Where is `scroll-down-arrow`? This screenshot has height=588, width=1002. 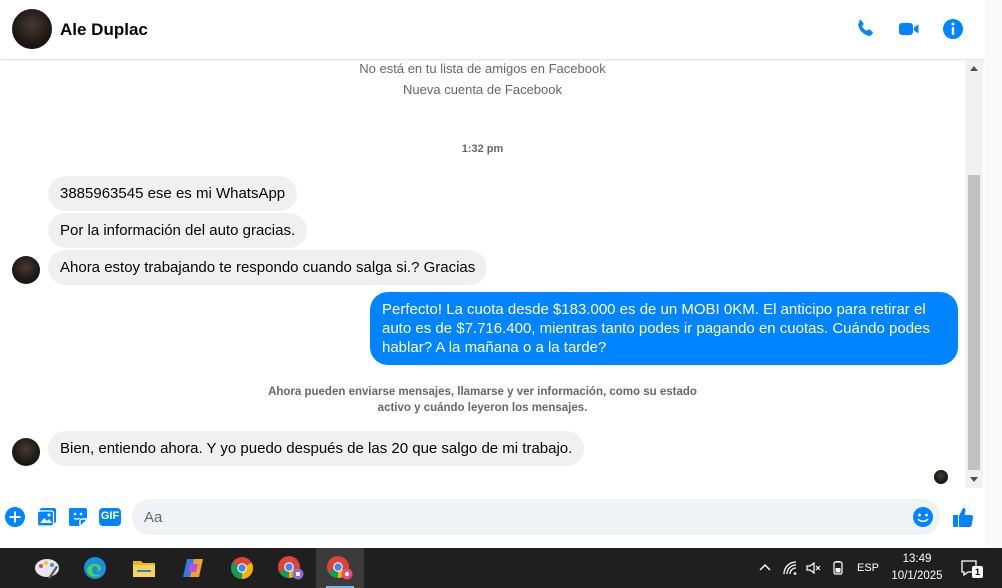 scroll-down-arrow is located at coordinates (974, 479).